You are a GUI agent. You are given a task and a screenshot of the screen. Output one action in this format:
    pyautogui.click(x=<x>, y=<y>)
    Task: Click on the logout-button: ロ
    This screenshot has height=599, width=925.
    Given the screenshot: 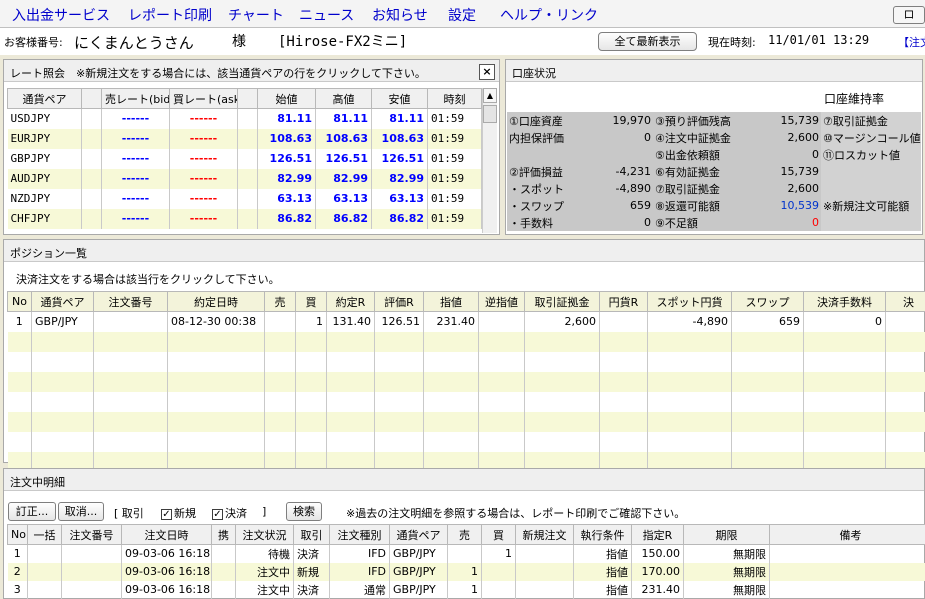 What is the action you would take?
    pyautogui.click(x=909, y=15)
    